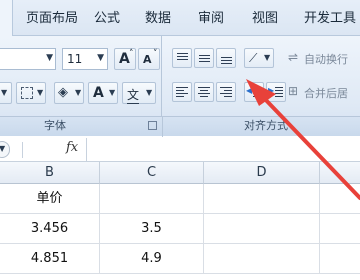 This screenshot has width=360, height=280. Describe the element at coordinates (261, 92) in the screenshot. I see `arrowhead-icon` at that location.